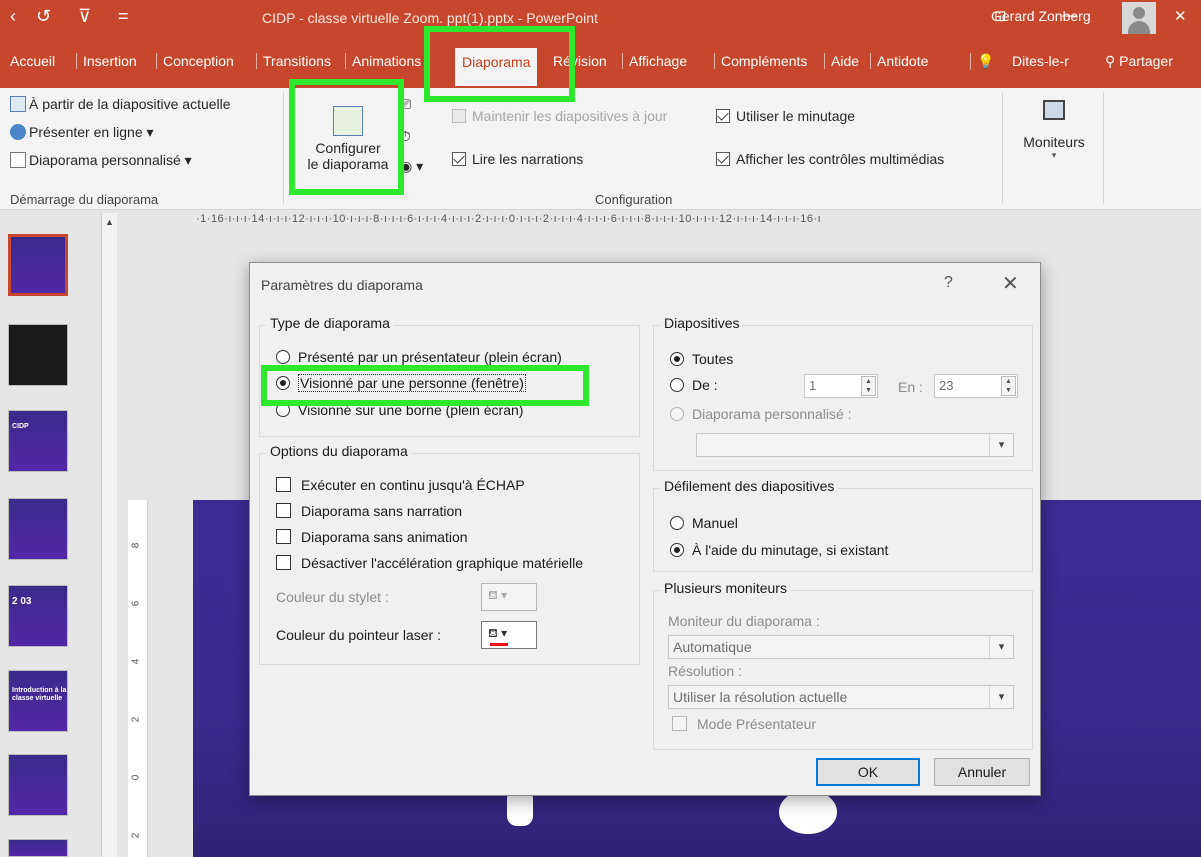 This screenshot has width=1201, height=857. What do you see at coordinates (405, 136) in the screenshot?
I see `rehearse-timings-icon: ⏱` at bounding box center [405, 136].